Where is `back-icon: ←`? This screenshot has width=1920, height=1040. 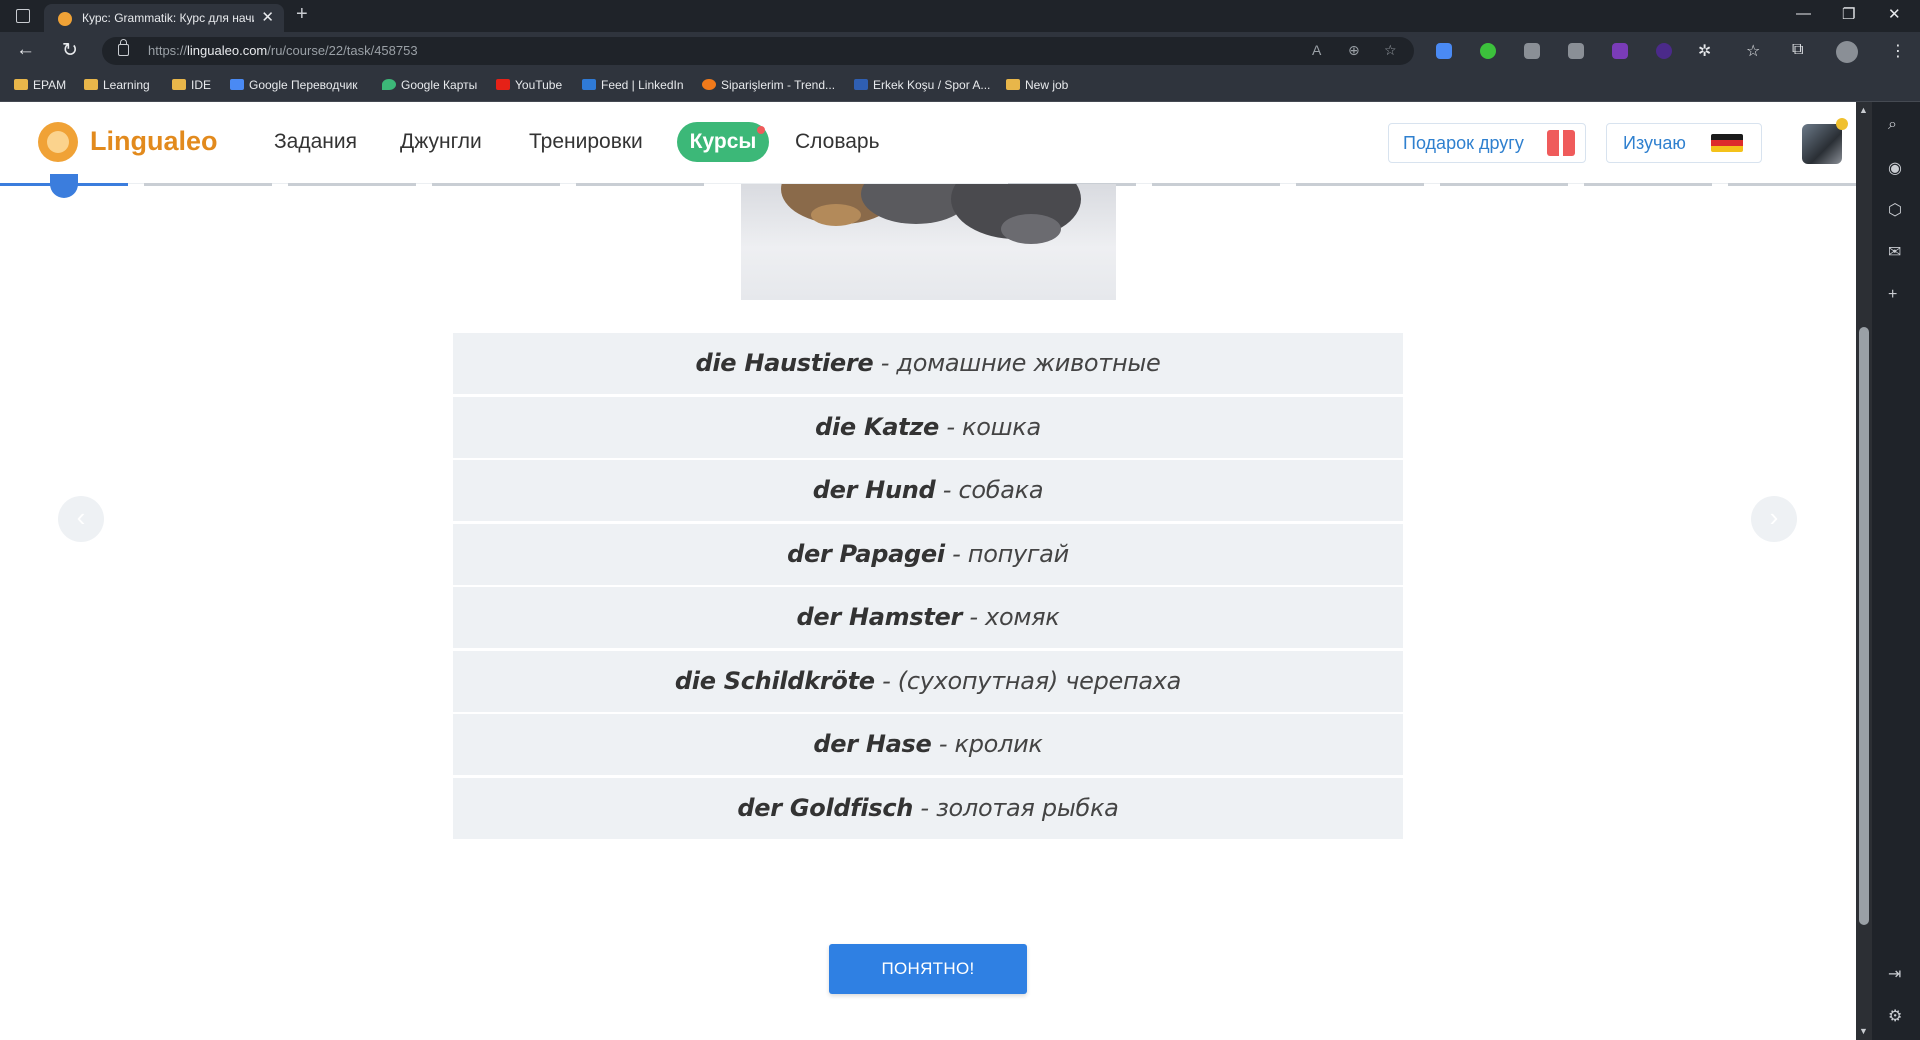 back-icon: ← is located at coordinates (25, 50).